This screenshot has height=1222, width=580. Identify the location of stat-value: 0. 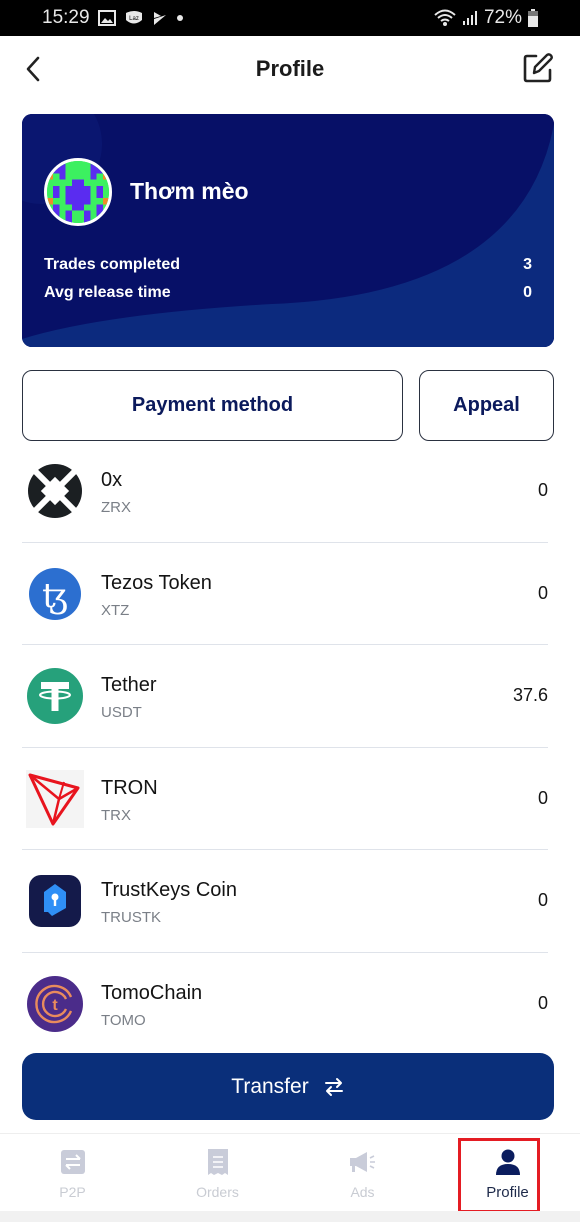
(527, 292).